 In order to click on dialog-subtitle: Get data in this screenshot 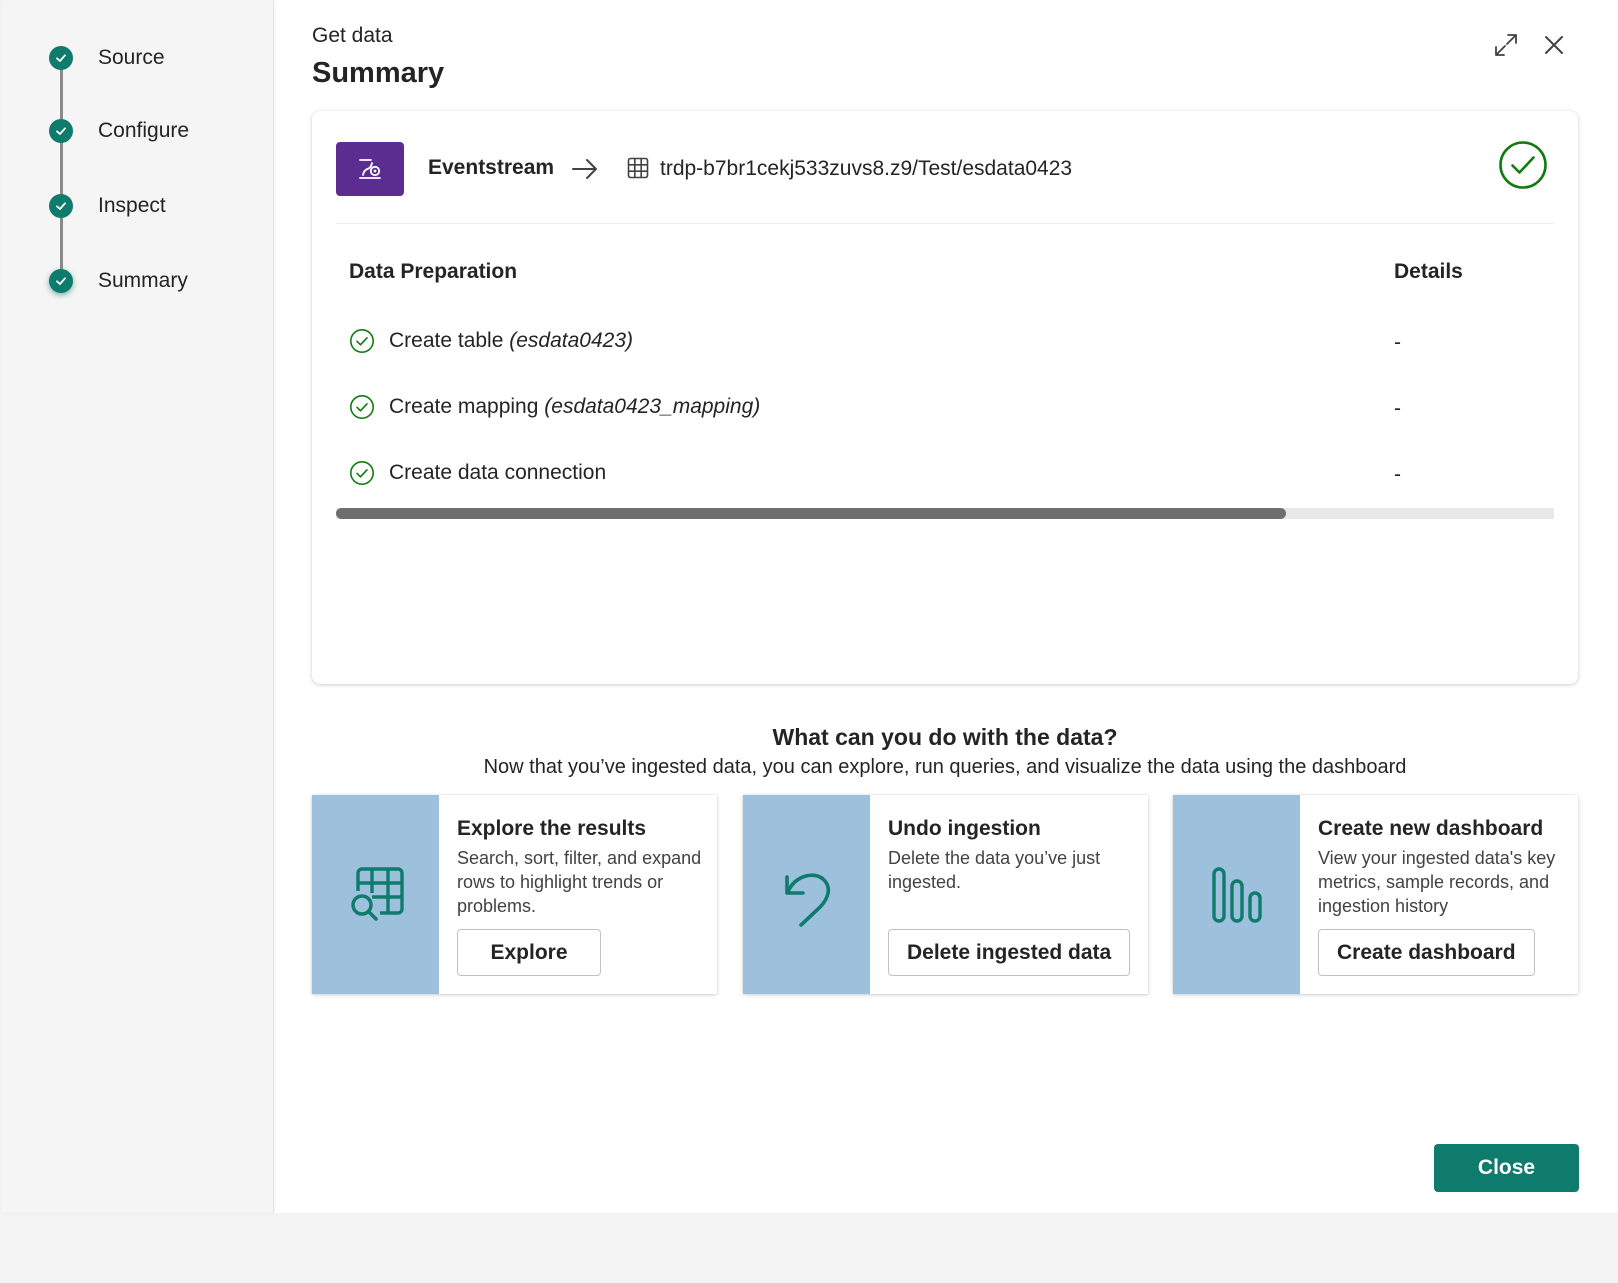, I will do `click(352, 35)`.